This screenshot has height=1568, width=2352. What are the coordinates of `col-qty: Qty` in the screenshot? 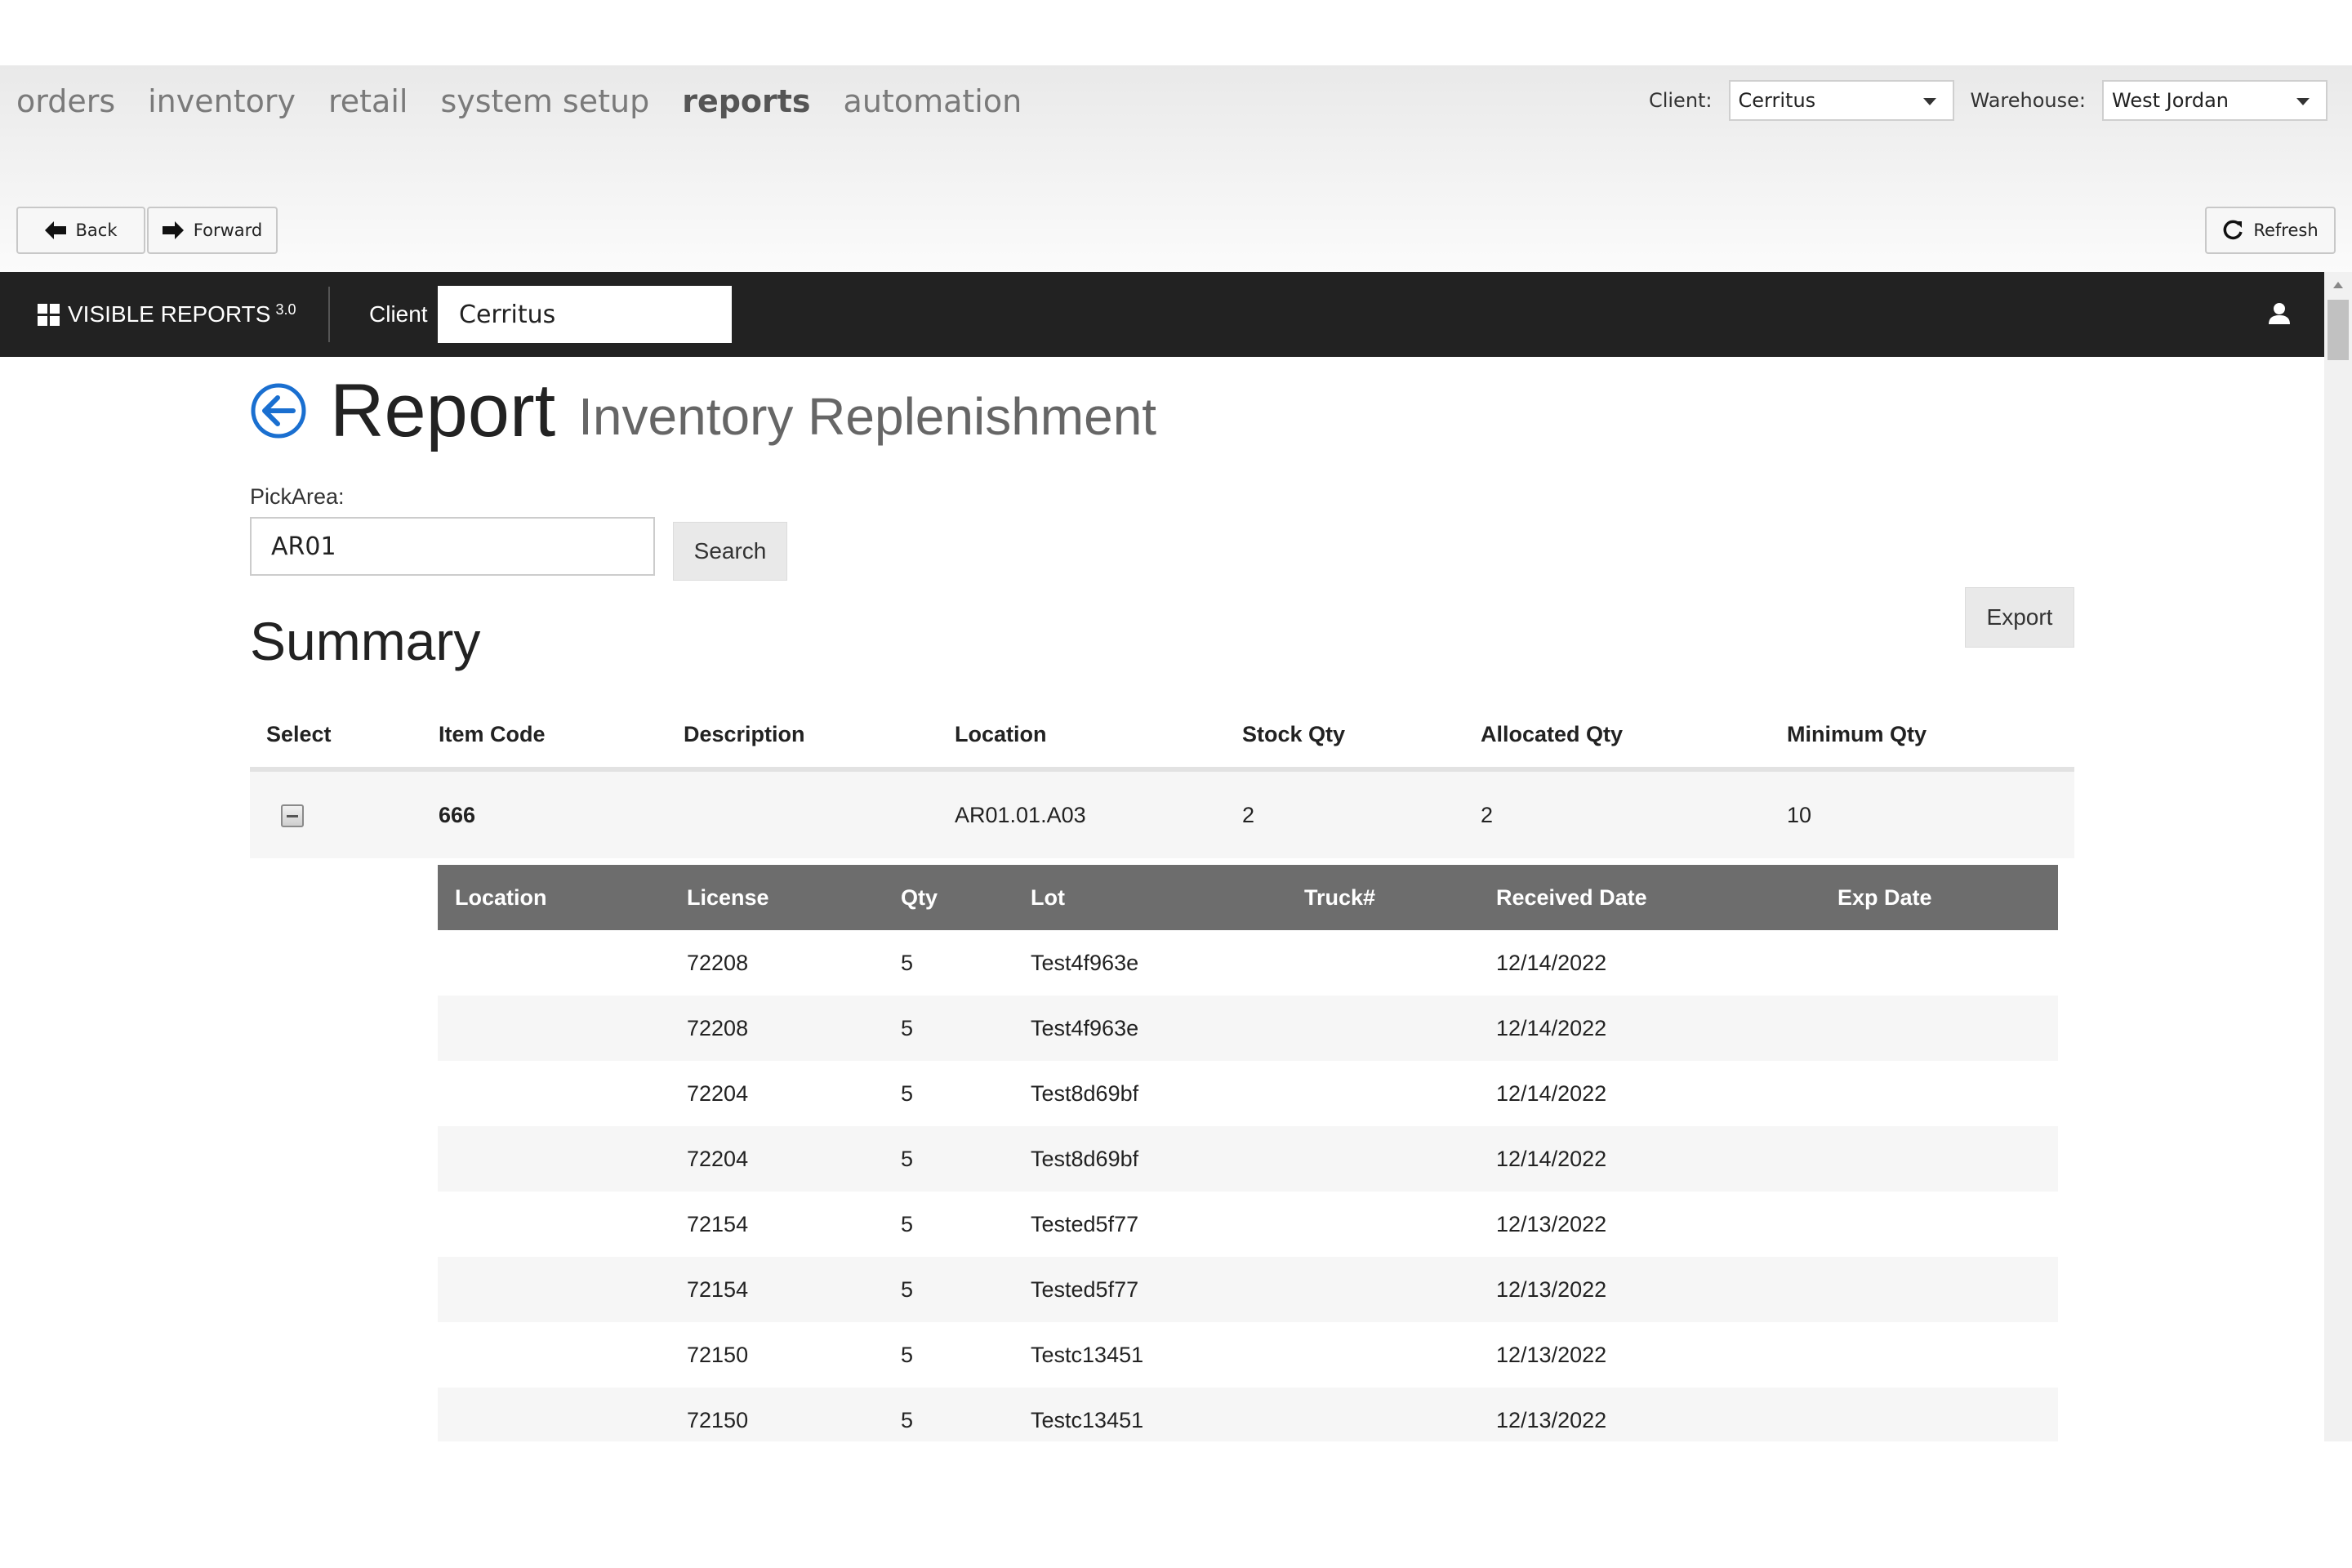 It's located at (919, 897).